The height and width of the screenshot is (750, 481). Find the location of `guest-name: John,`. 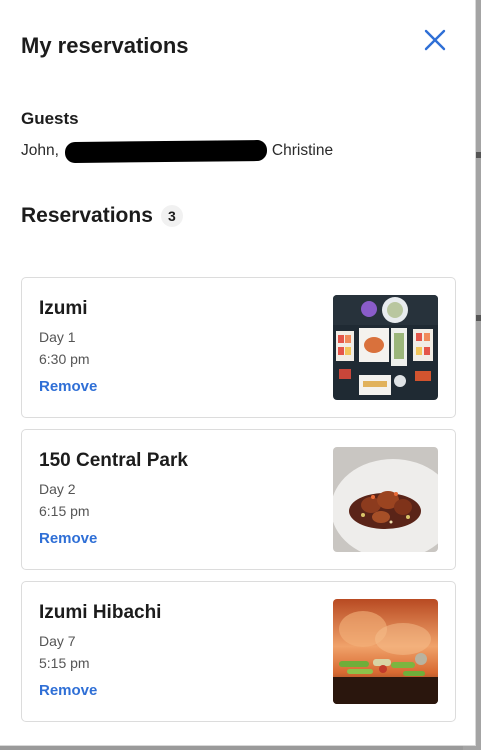

guest-name: John, is located at coordinates (40, 150).